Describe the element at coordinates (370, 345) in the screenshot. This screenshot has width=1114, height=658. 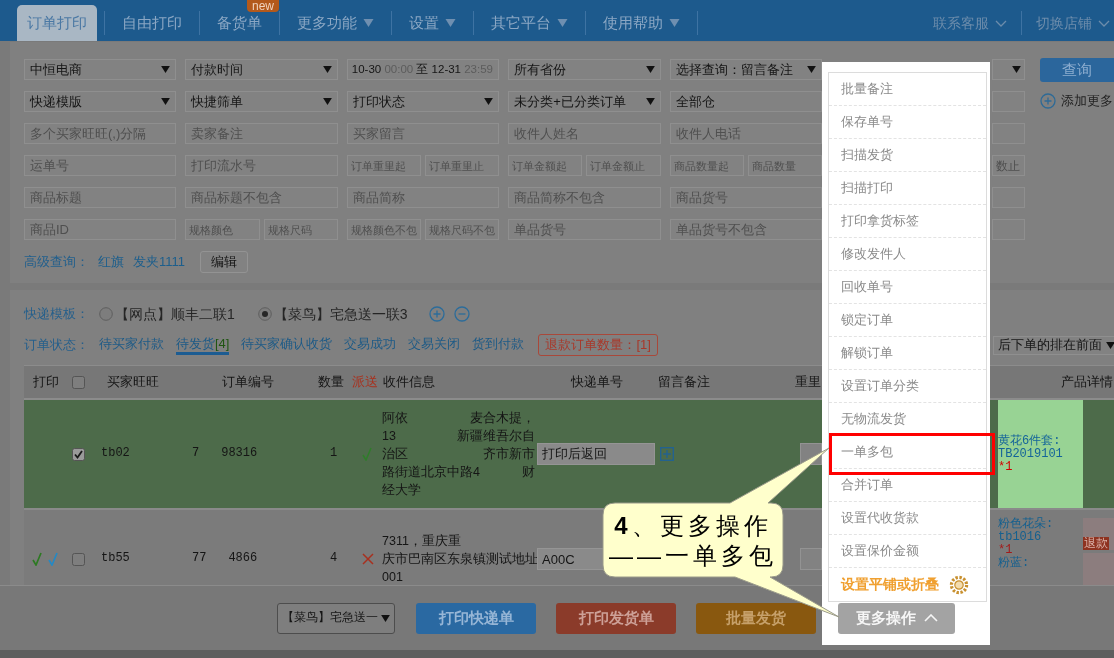
I see `status-tab: 交易成功` at that location.